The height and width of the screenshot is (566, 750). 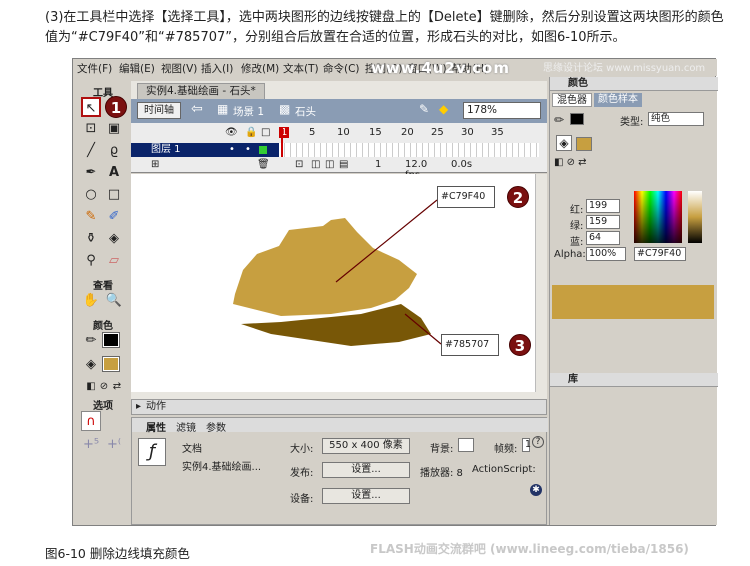 I want to click on onion-icon: ◫, so click(x=315, y=164).